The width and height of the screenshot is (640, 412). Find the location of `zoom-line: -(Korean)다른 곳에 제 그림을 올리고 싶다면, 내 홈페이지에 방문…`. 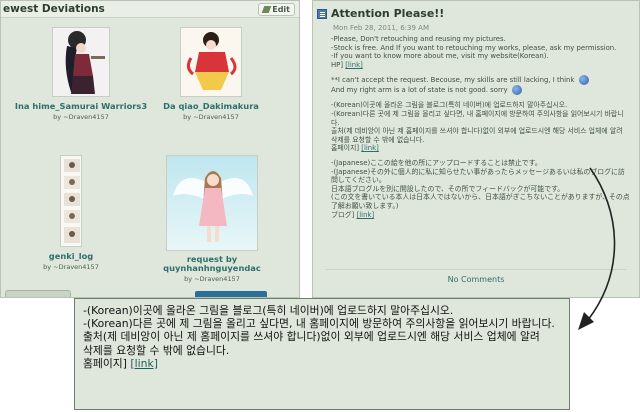

zoom-line: -(Korean)다른 곳에 제 그림을 올리고 싶다면, 내 홈페이지에 방문… is located at coordinates (319, 324).